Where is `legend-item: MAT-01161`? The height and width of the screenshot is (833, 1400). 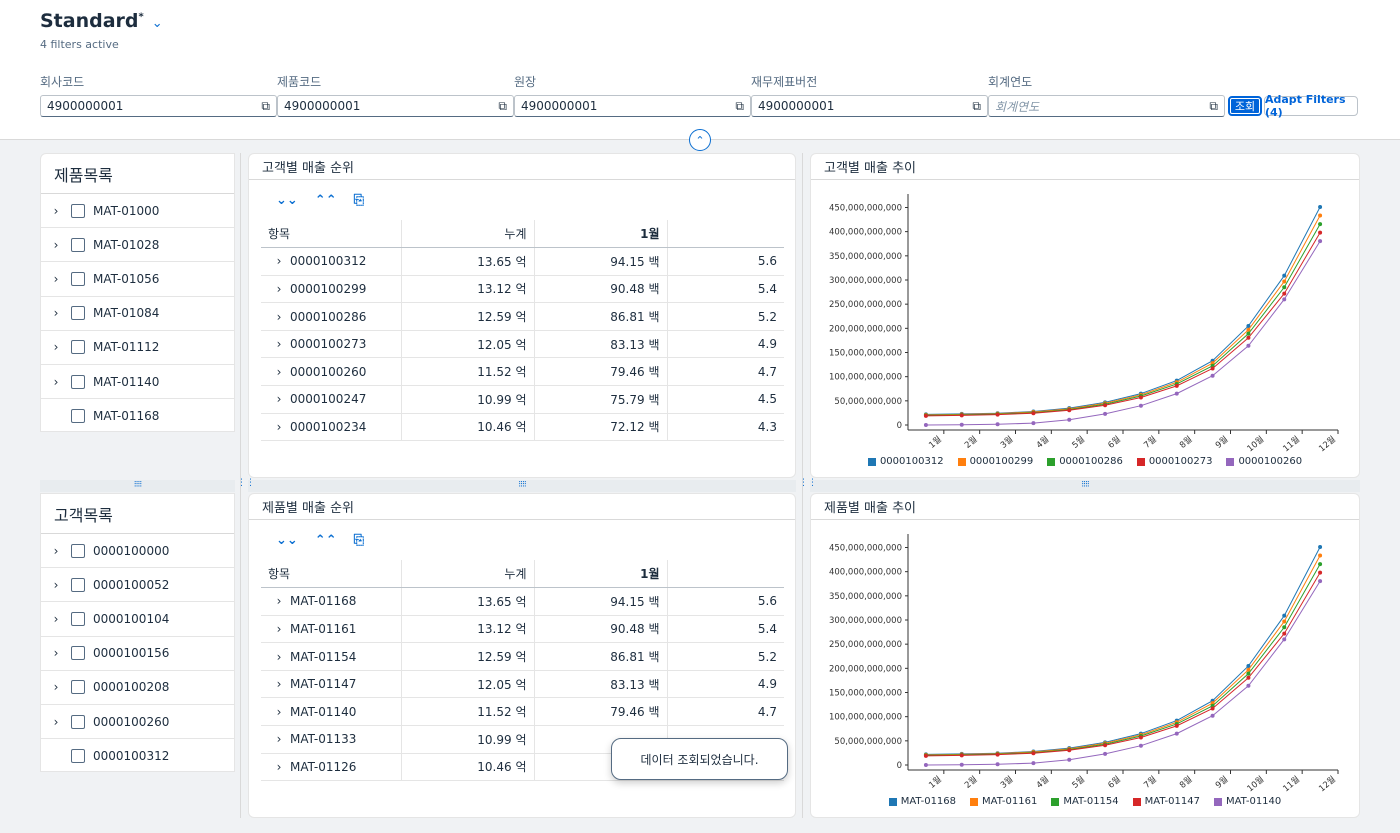 legend-item: MAT-01161 is located at coordinates (1003, 801).